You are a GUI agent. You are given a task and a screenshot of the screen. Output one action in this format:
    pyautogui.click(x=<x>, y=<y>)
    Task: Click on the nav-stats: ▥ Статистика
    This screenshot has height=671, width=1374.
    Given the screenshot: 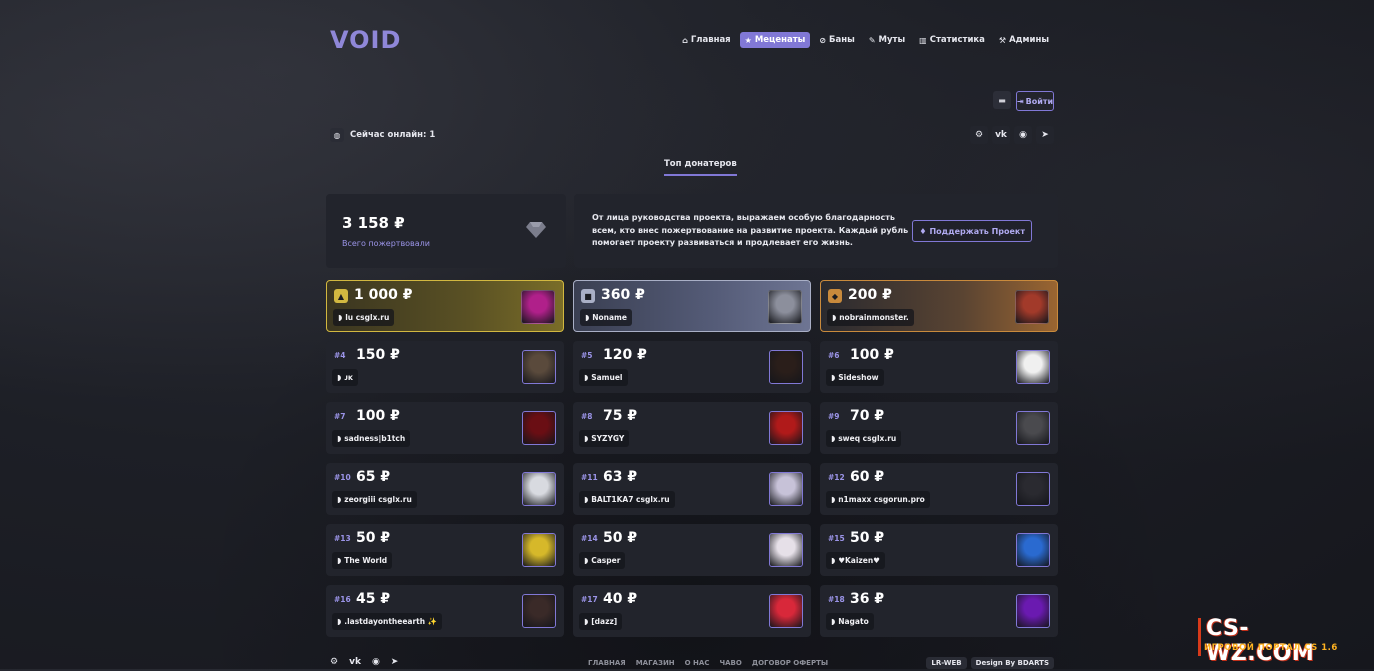 What is the action you would take?
    pyautogui.click(x=952, y=40)
    